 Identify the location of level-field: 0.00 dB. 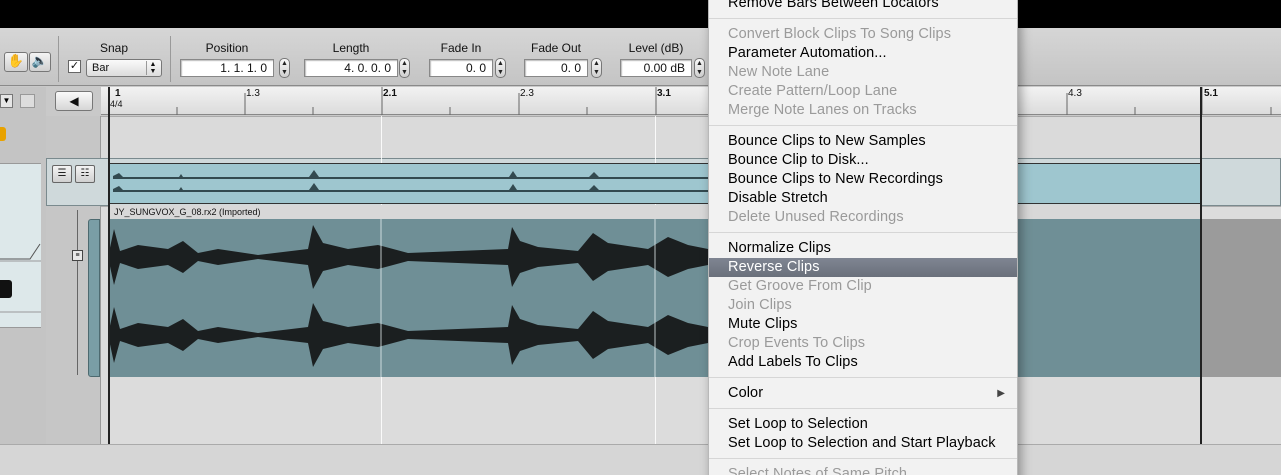
(656, 68).